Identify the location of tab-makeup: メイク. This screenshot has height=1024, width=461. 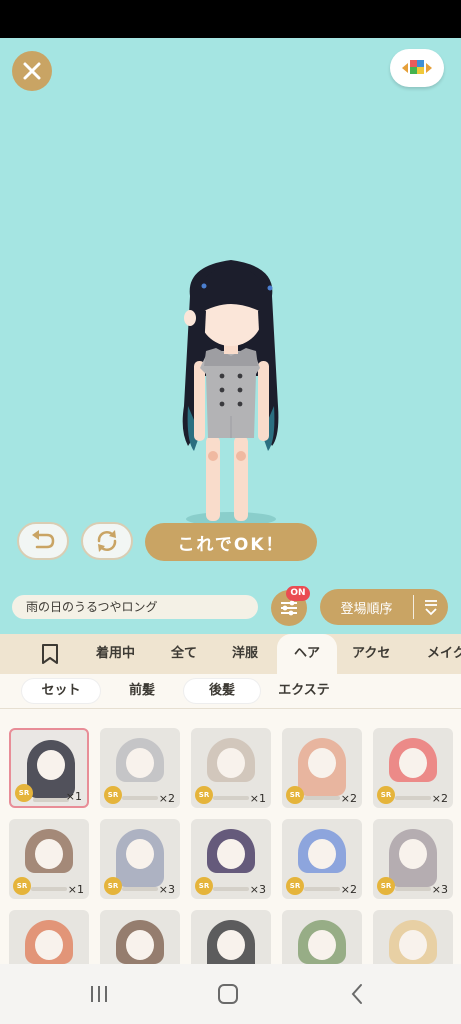
(444, 654).